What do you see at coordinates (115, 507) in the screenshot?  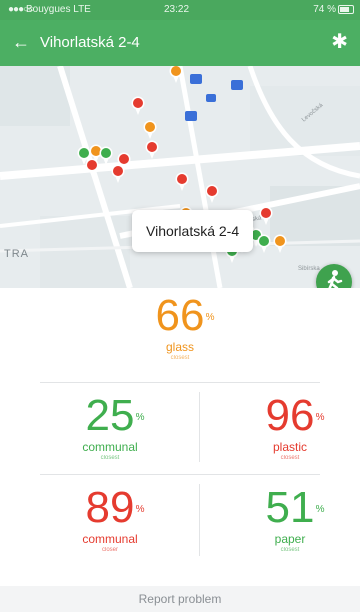 I see `stat-value: 89%` at bounding box center [115, 507].